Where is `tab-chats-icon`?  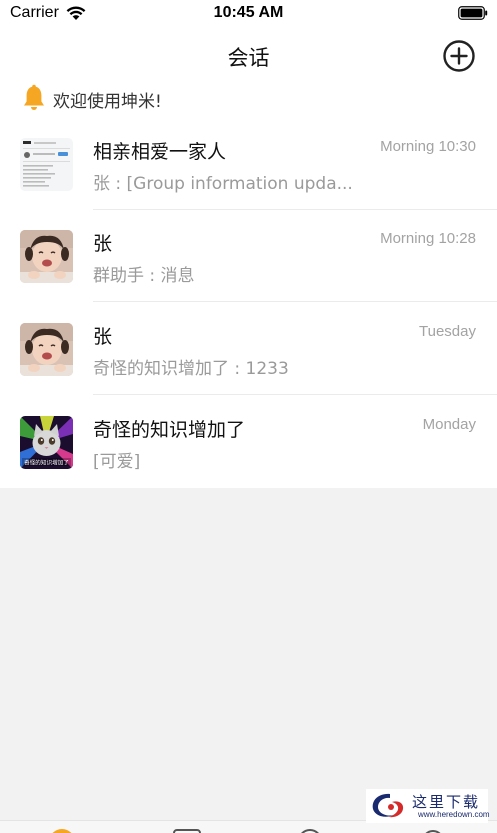
tab-chats-icon is located at coordinates (62, 830).